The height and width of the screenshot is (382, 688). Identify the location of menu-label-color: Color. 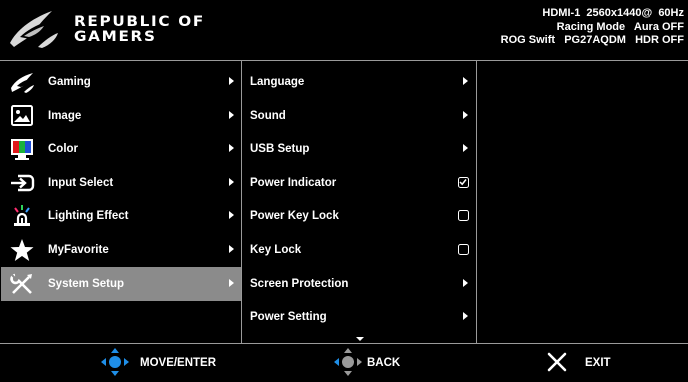
(63, 149).